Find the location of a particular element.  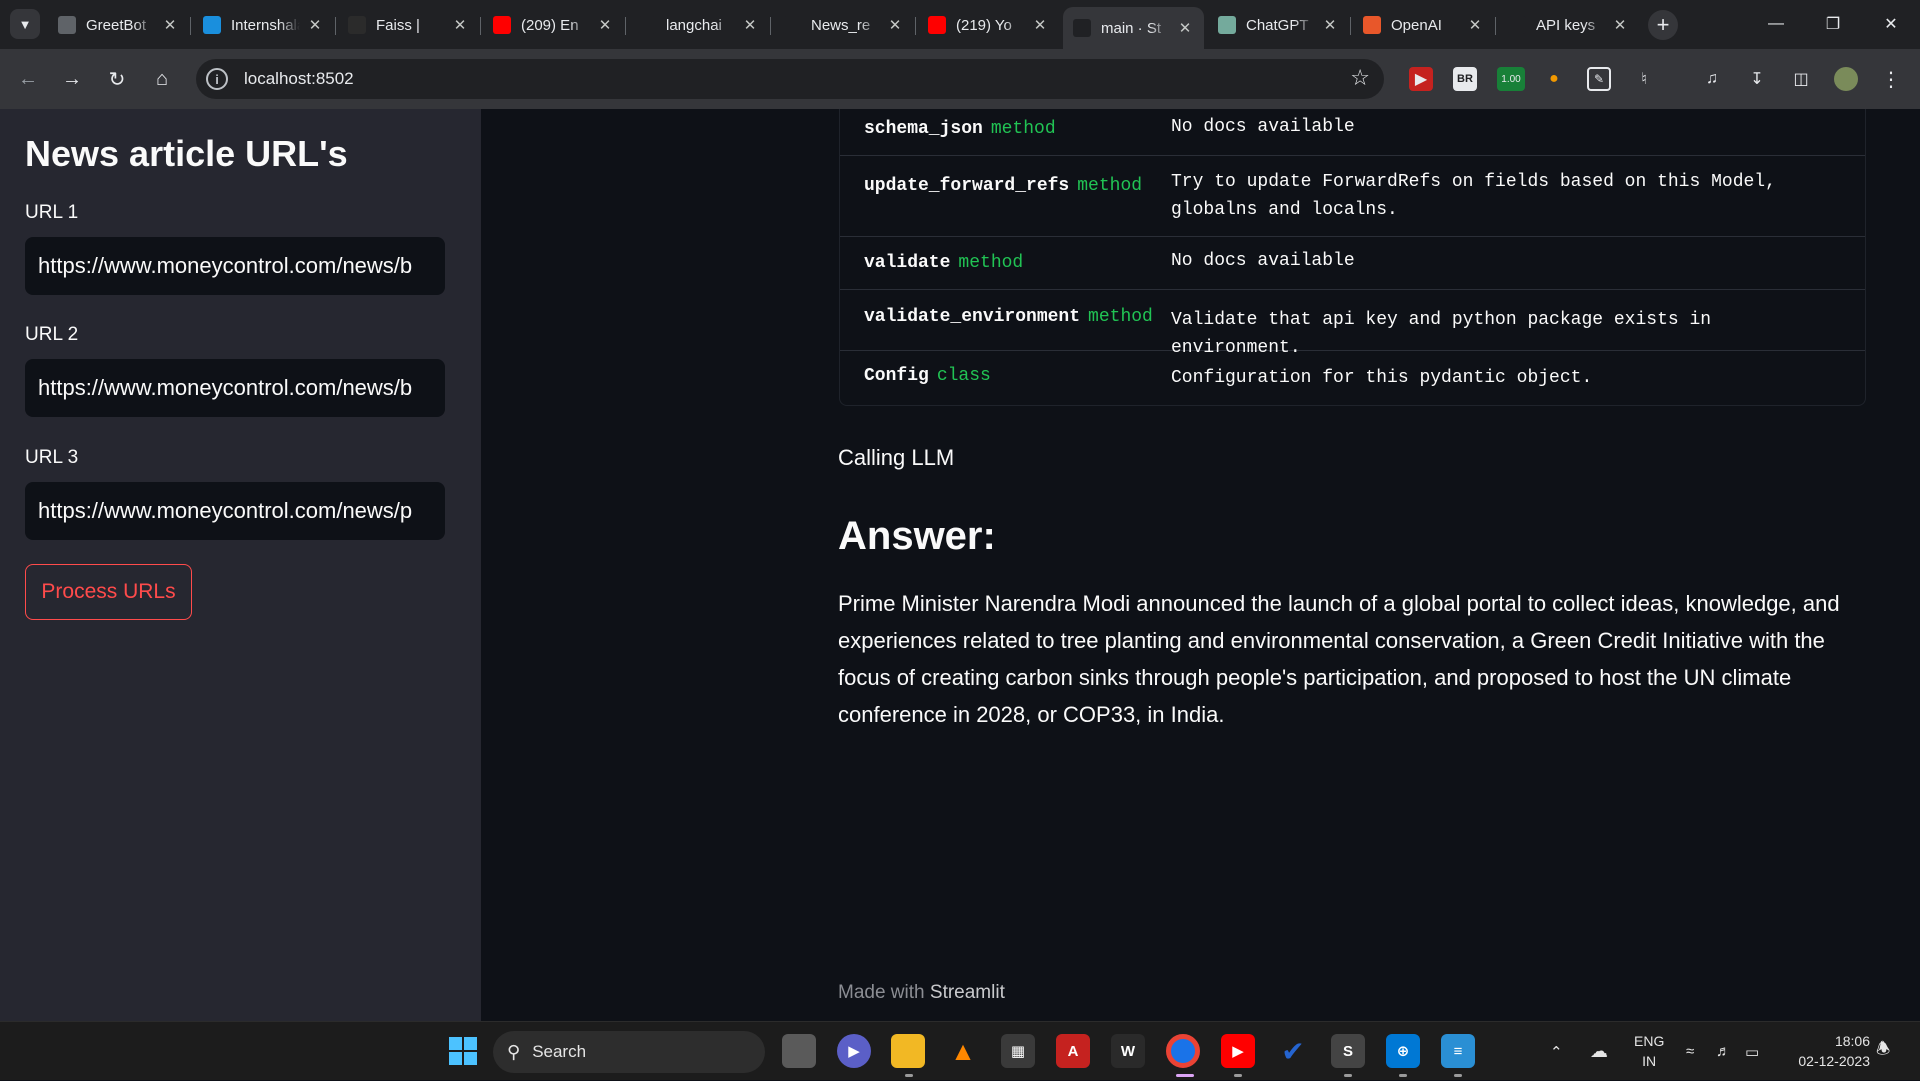

taskbar-search: ⚲ Search is located at coordinates (629, 1052).